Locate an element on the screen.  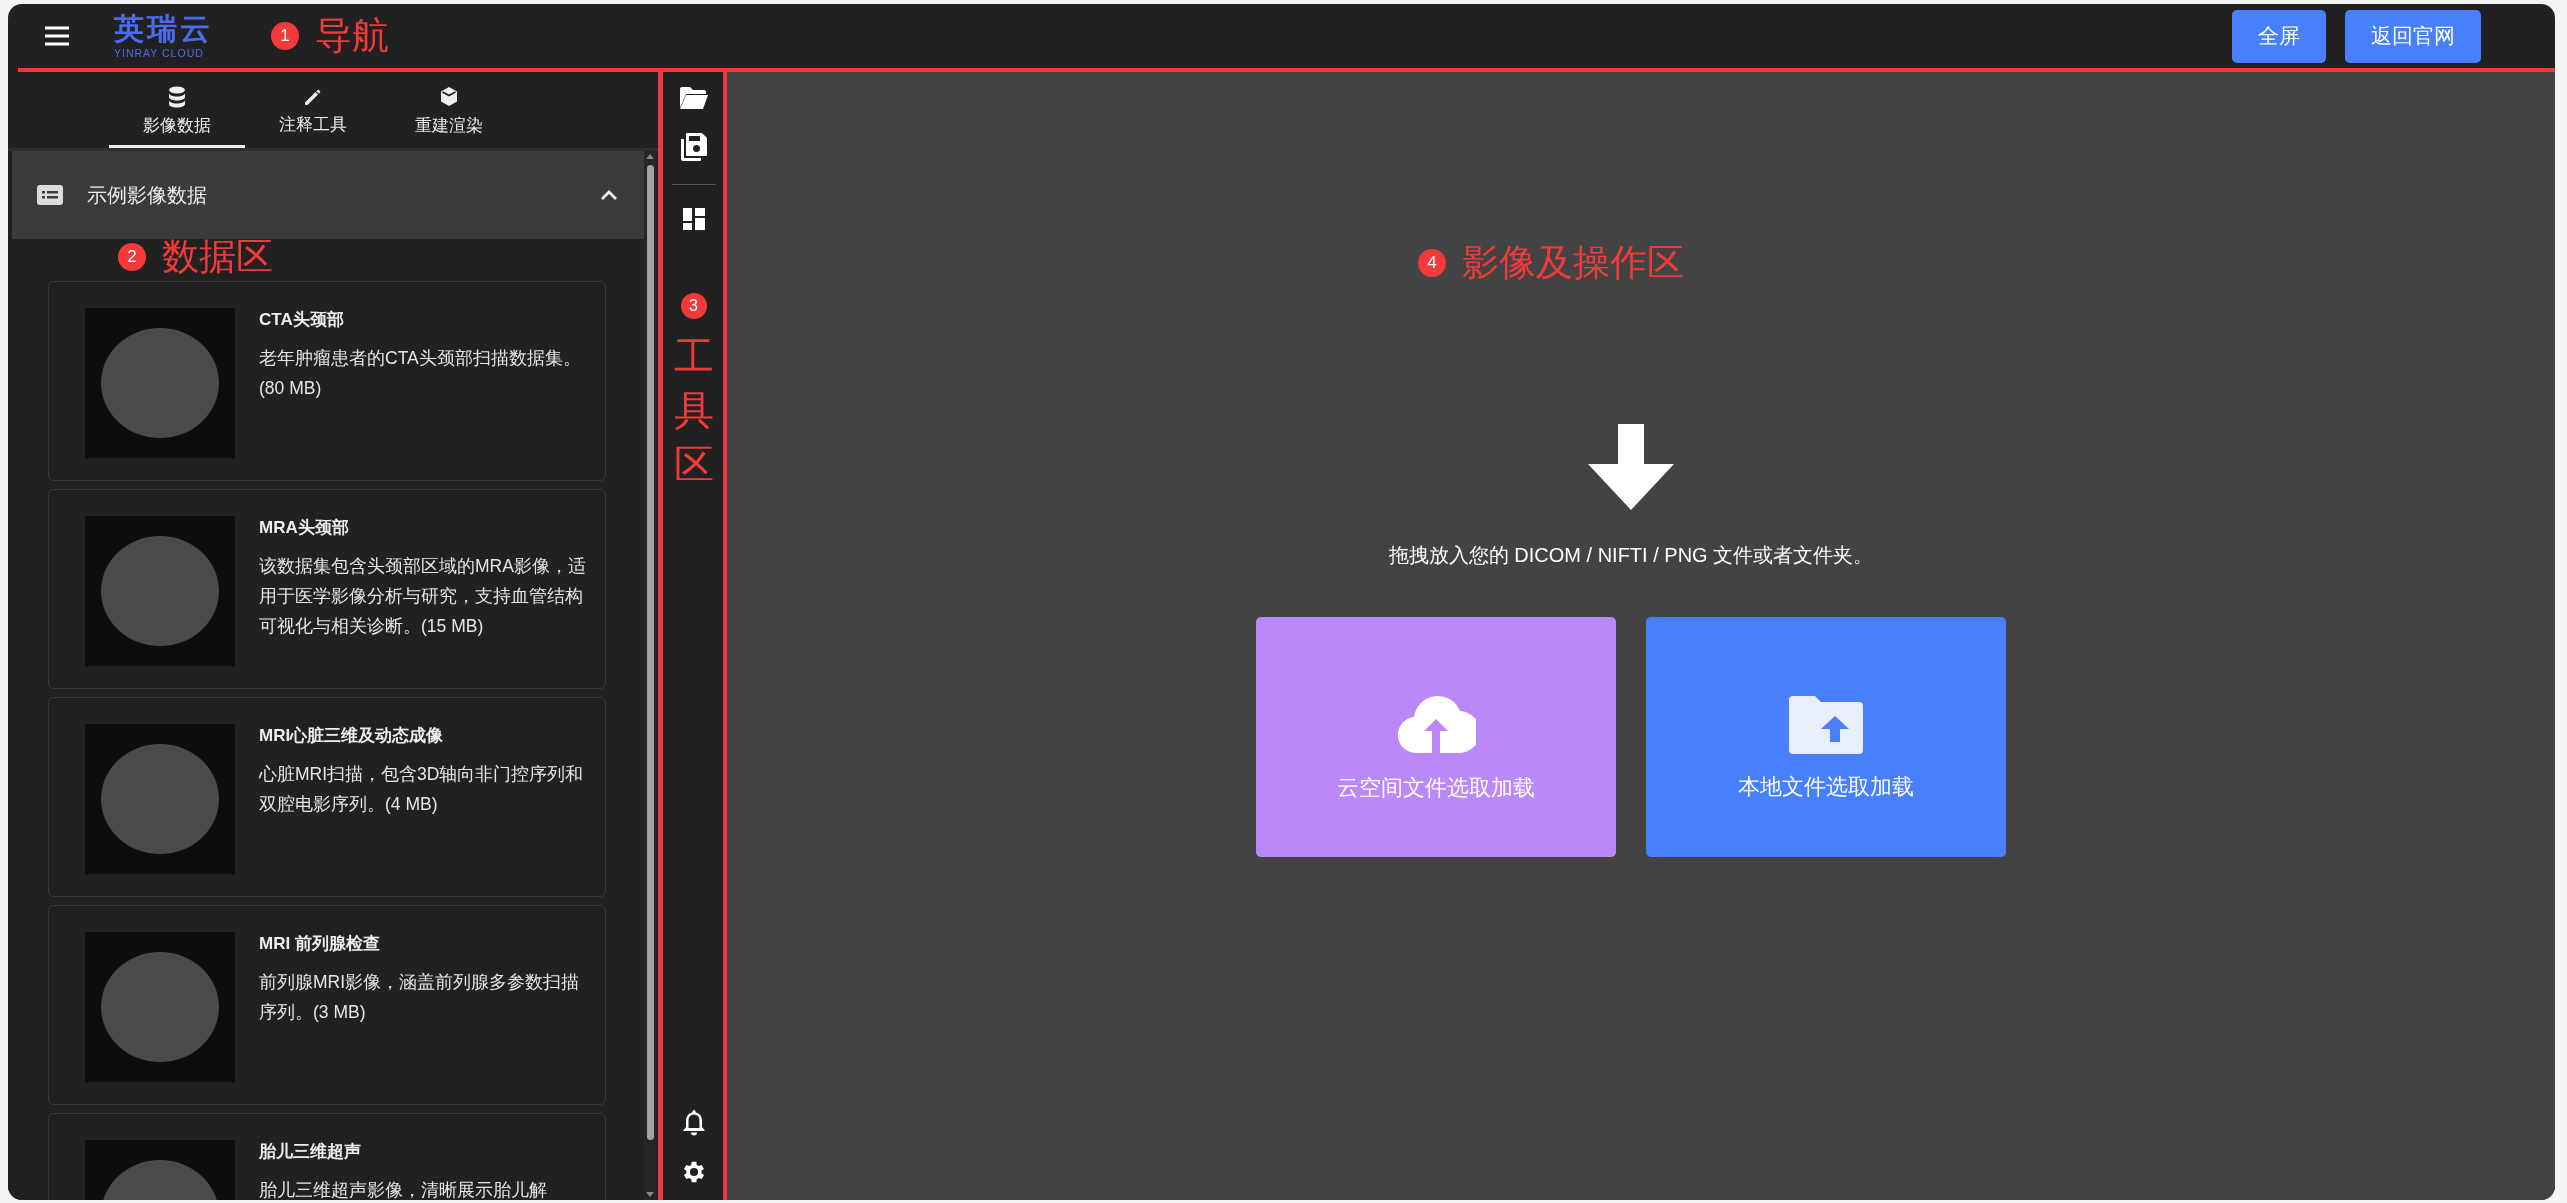
dataset-card: CTA头颈部 老年肿瘤患者的CTA头颈部扫描数据集。(80 MB) is located at coordinates (327, 381).